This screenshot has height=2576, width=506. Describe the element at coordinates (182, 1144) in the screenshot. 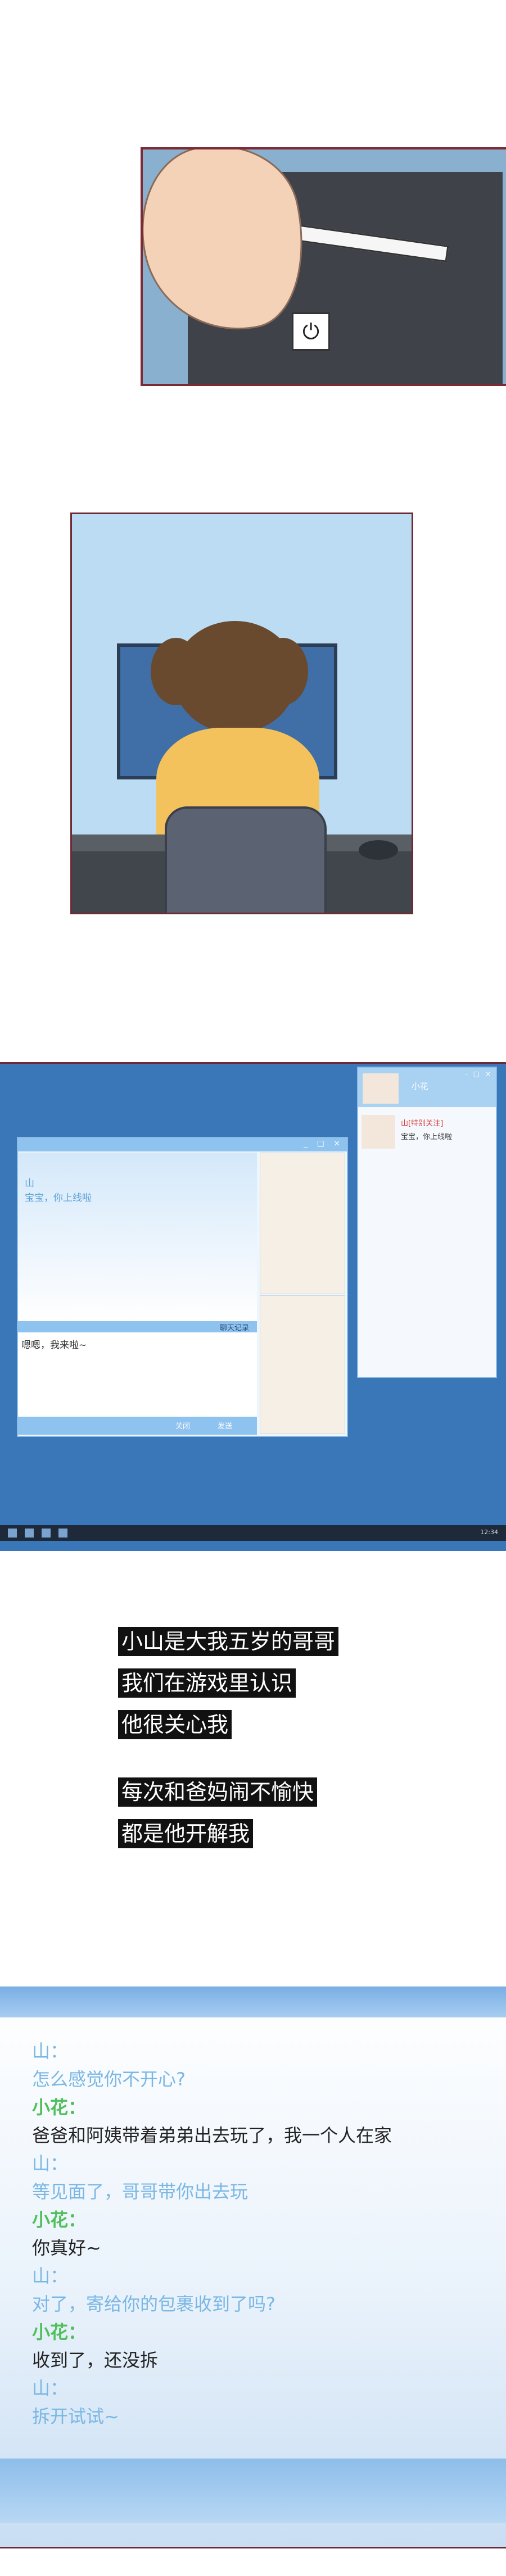

I see `chat-titlebar: _ □ ×` at that location.